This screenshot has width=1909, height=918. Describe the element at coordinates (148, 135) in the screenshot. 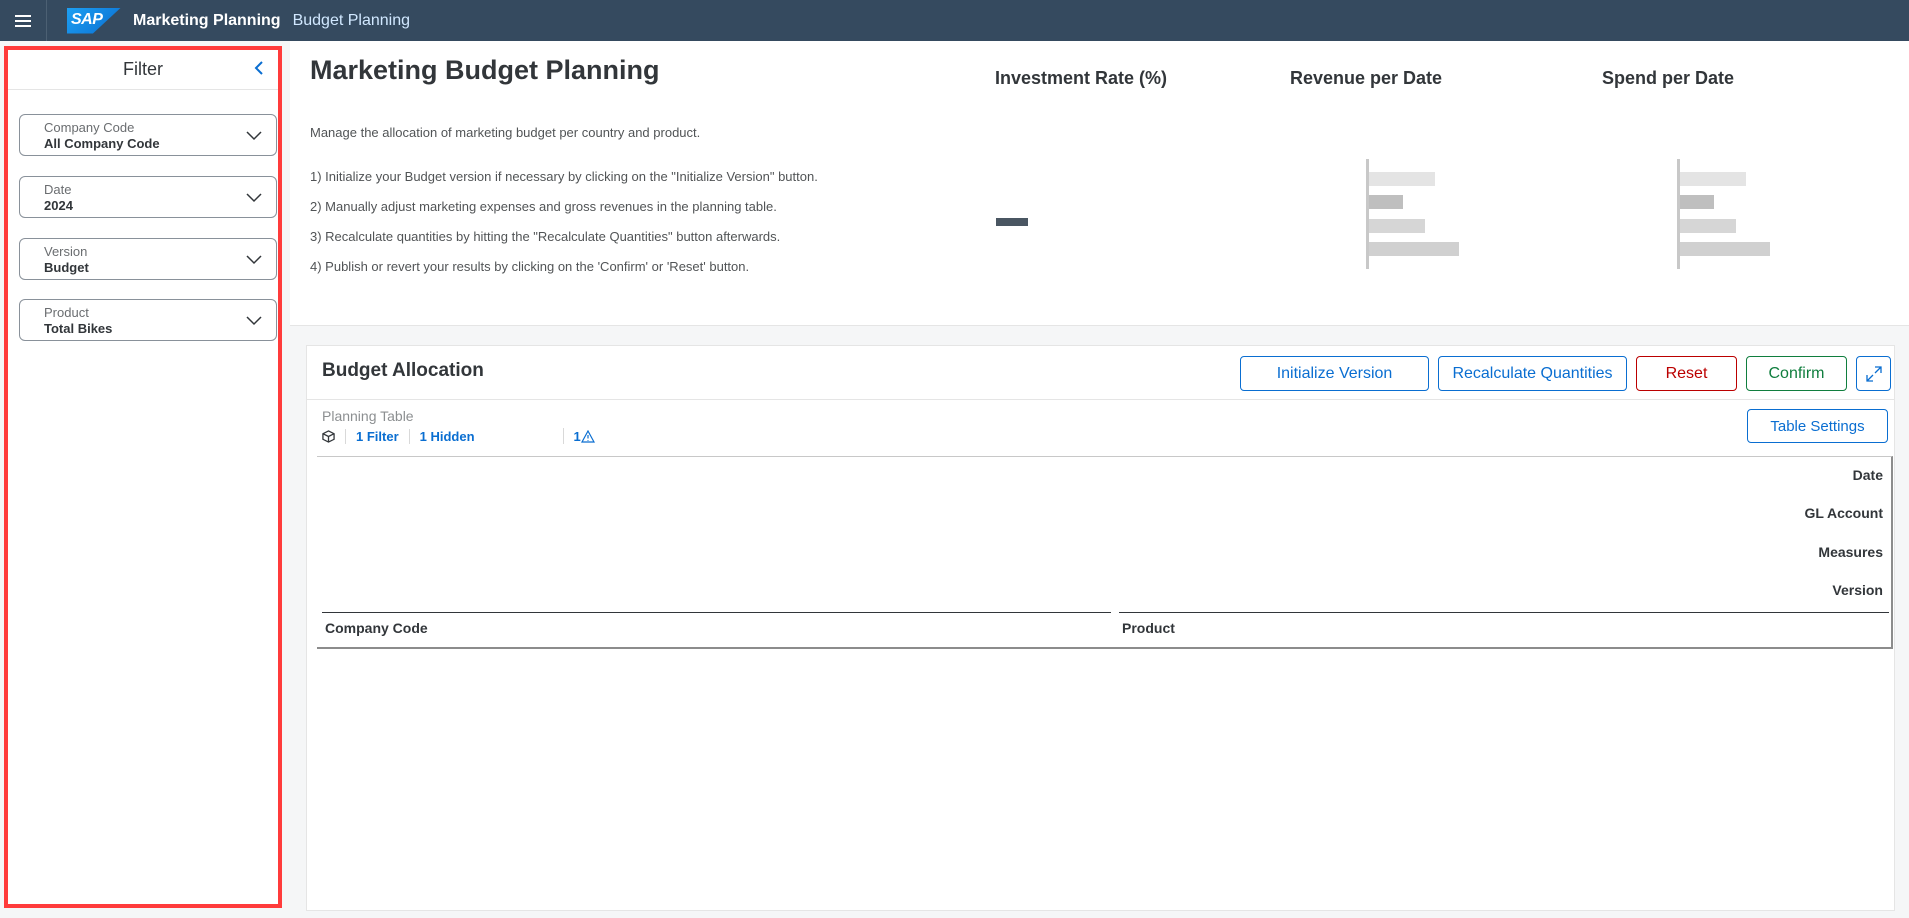

I see `company-code-filter: Company Code All Company Code` at that location.